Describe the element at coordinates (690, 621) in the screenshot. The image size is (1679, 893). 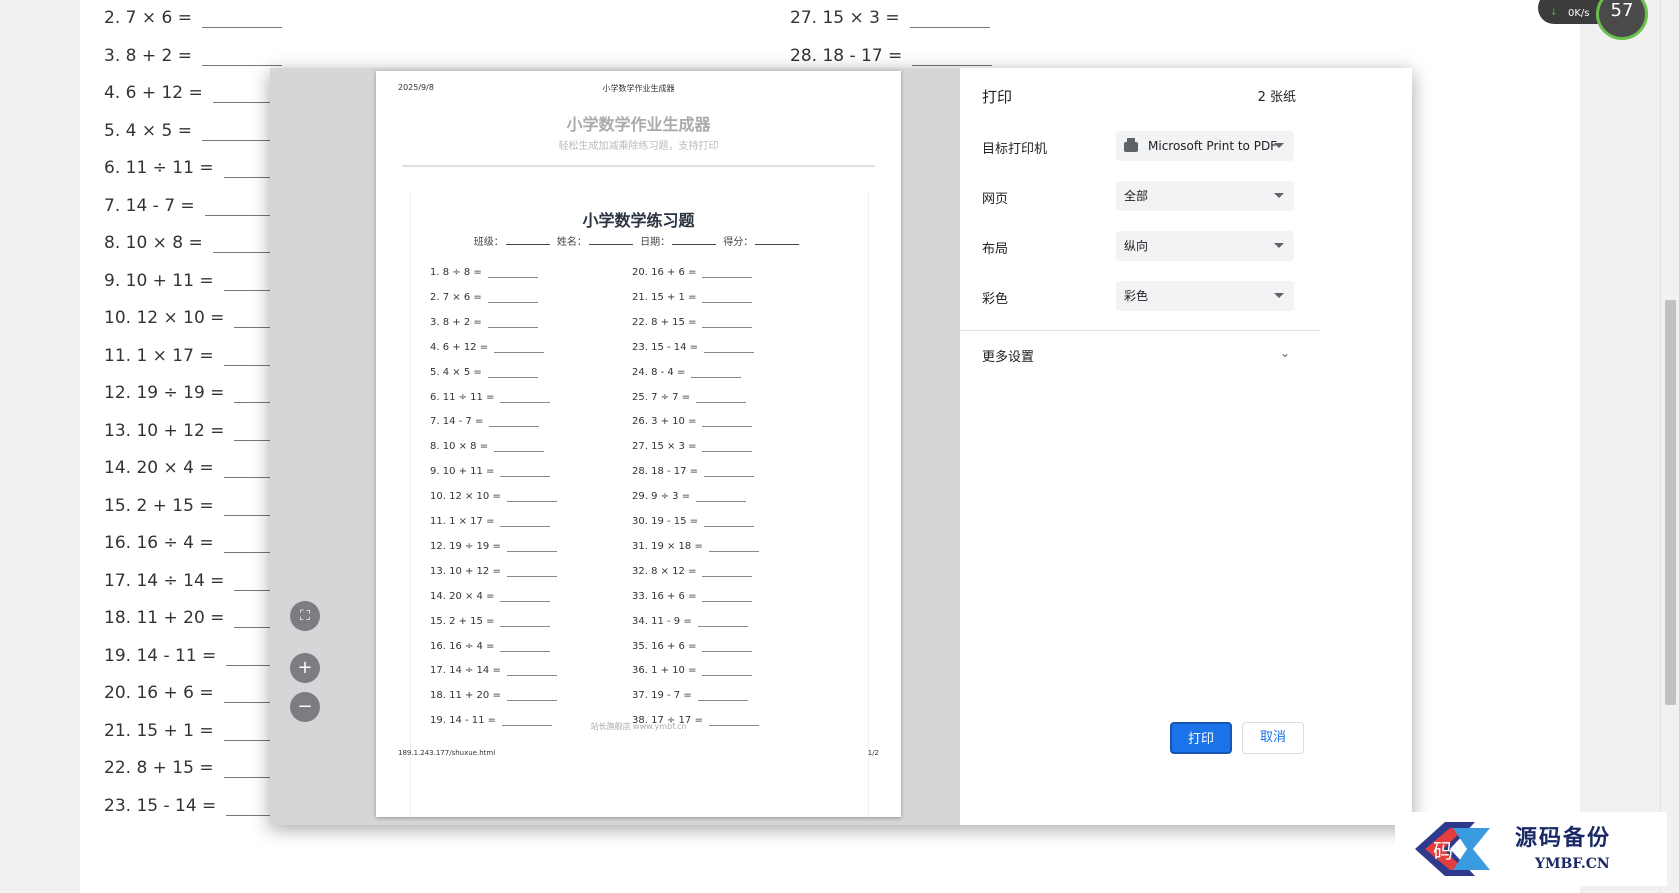
I see `worksheet-question: 34. 11 - 9 =` at that location.